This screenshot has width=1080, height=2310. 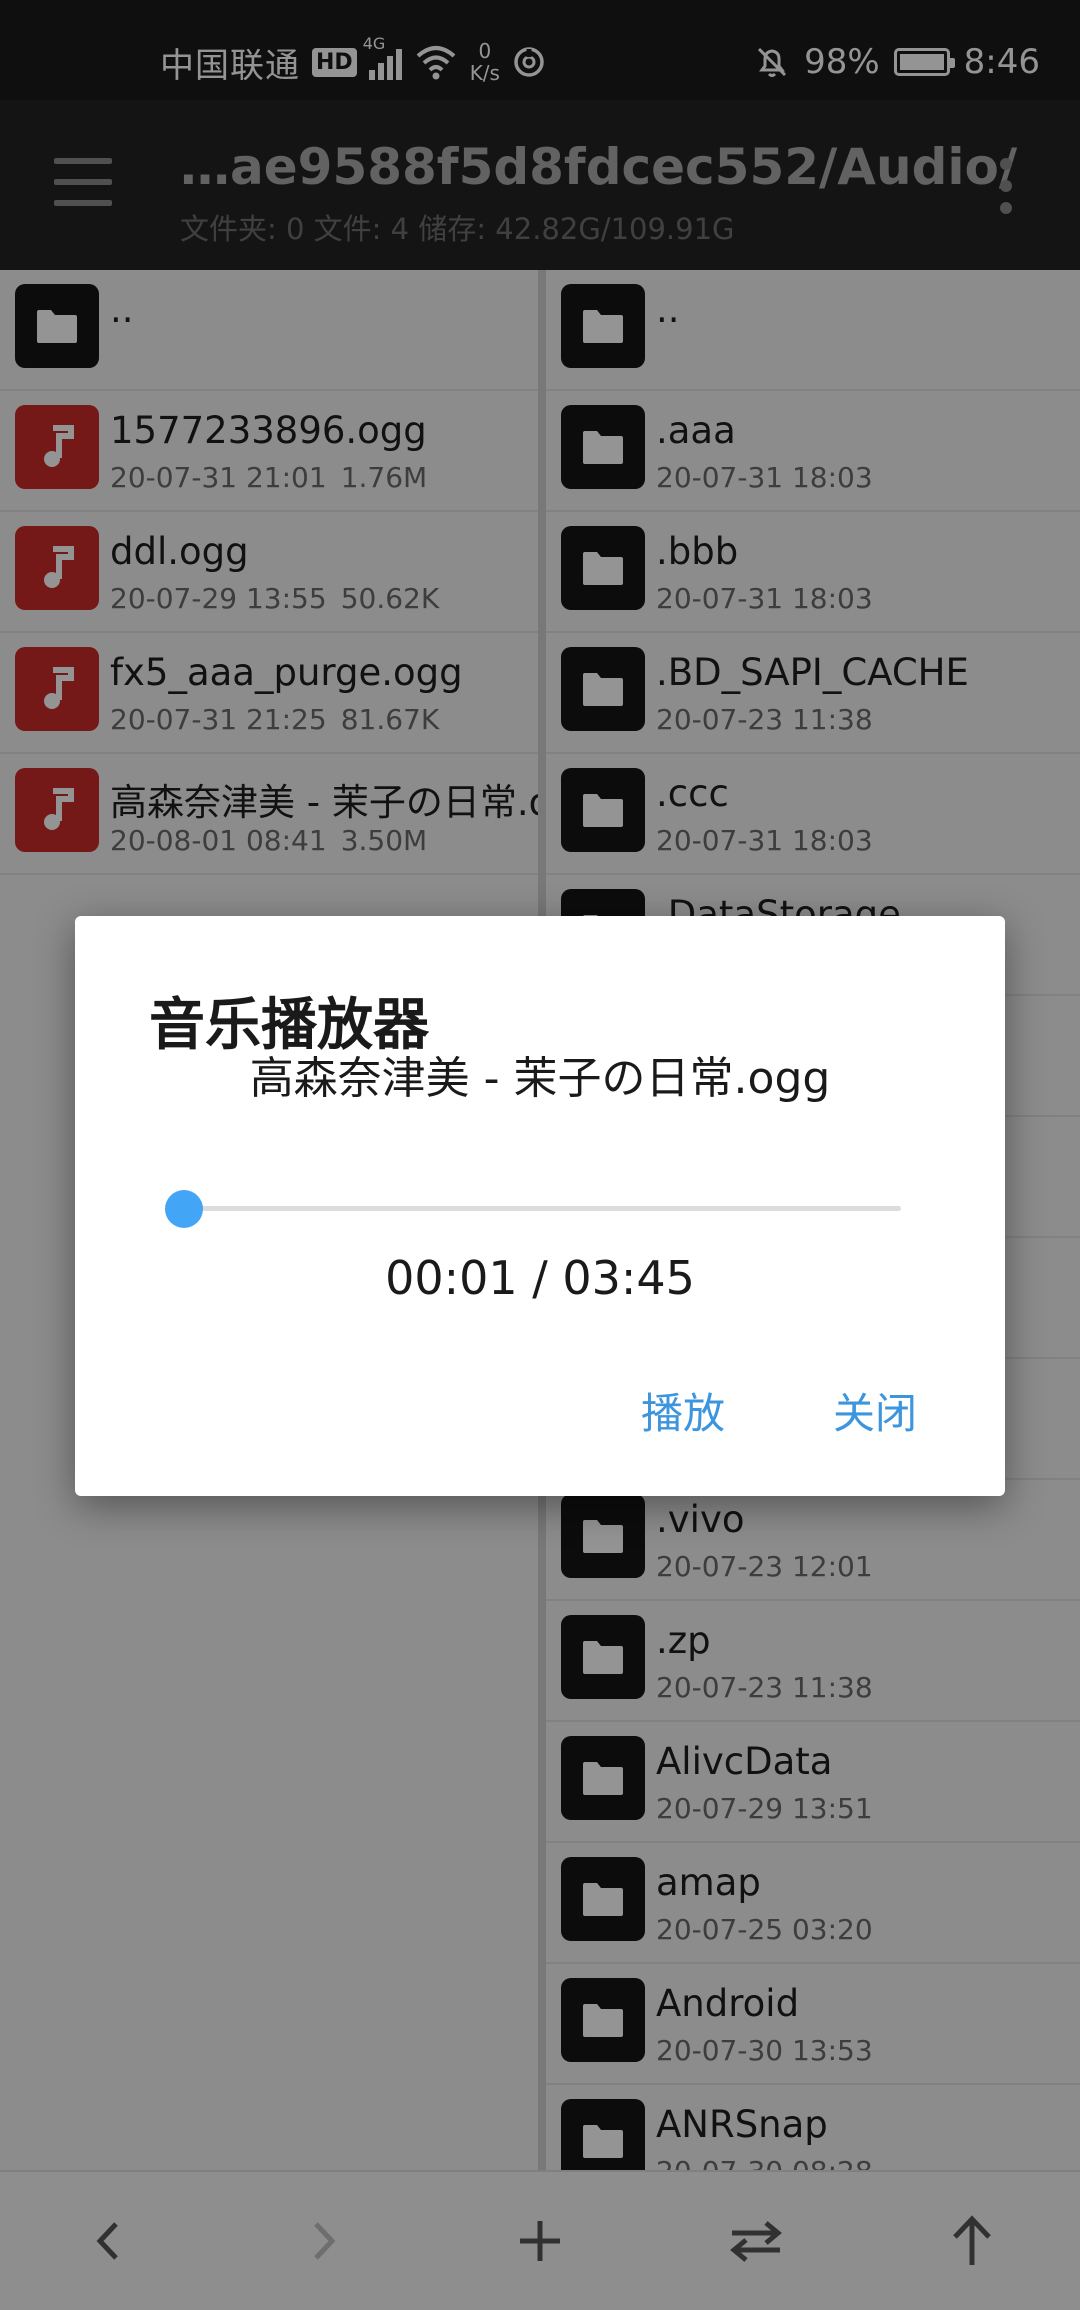 What do you see at coordinates (184, 1209) in the screenshot?
I see `seek-thumb` at bounding box center [184, 1209].